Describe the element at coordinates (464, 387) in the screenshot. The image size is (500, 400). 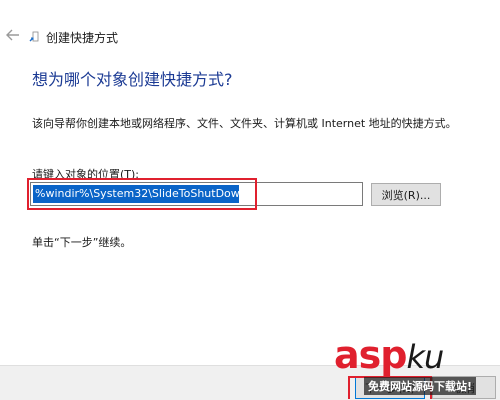
I see `cancel-button: 取消` at that location.